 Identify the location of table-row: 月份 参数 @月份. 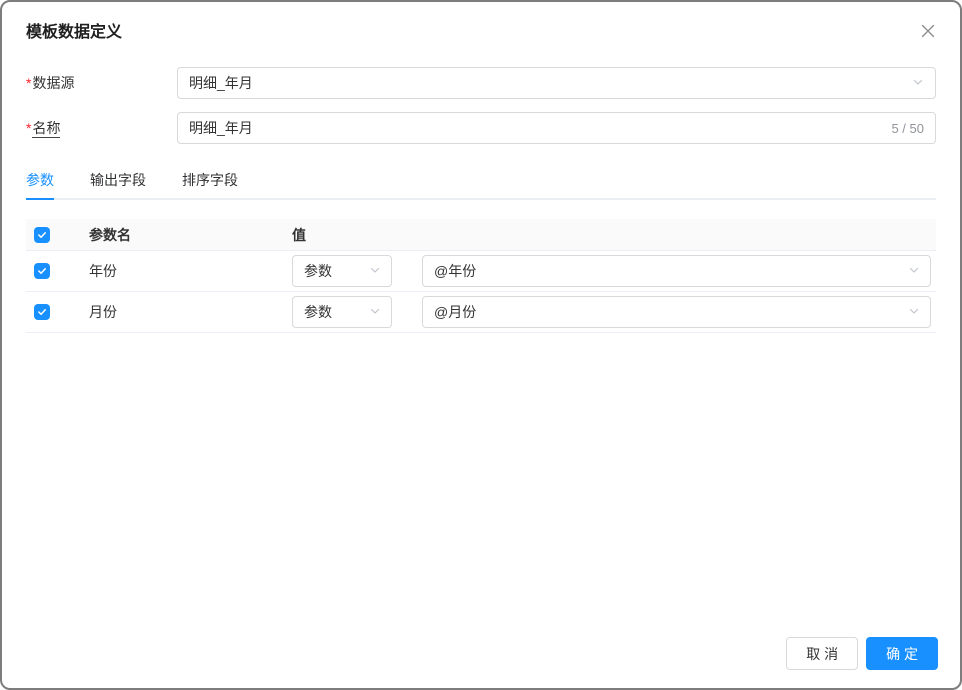
(481, 312).